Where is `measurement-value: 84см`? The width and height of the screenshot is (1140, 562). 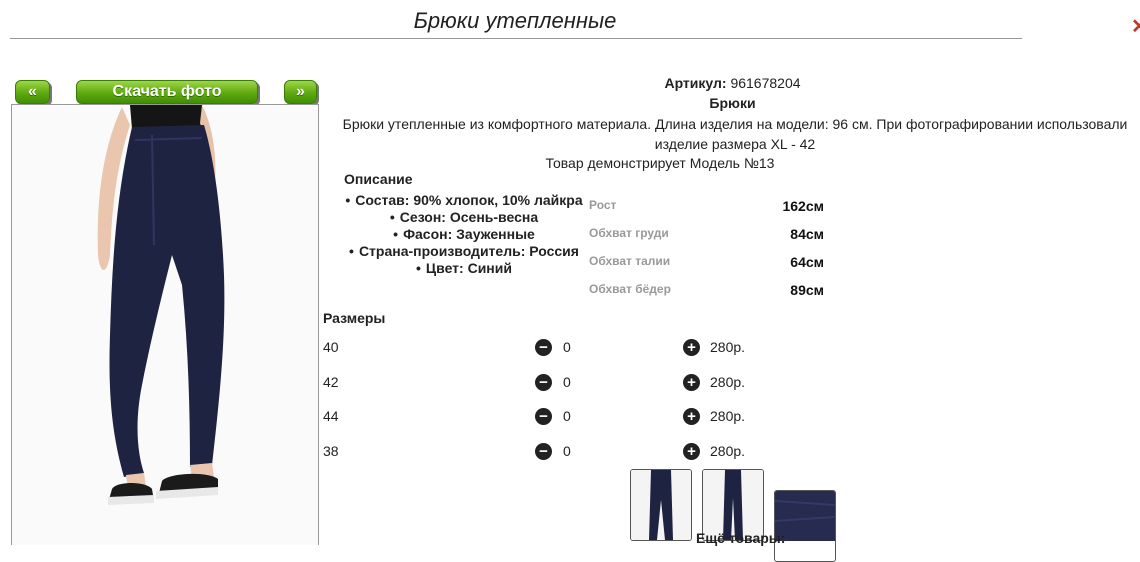
measurement-value: 84см is located at coordinates (807, 234).